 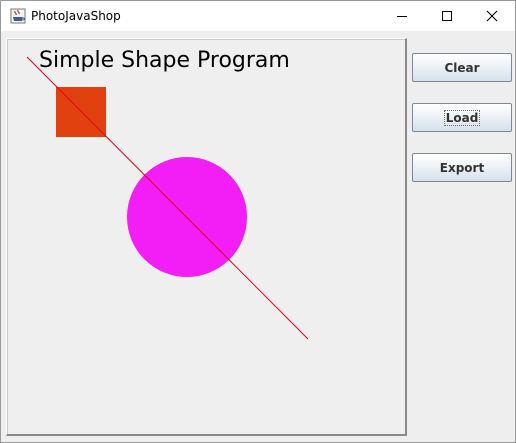 I want to click on title-bar: PhotoJavaShop, so click(x=258, y=16).